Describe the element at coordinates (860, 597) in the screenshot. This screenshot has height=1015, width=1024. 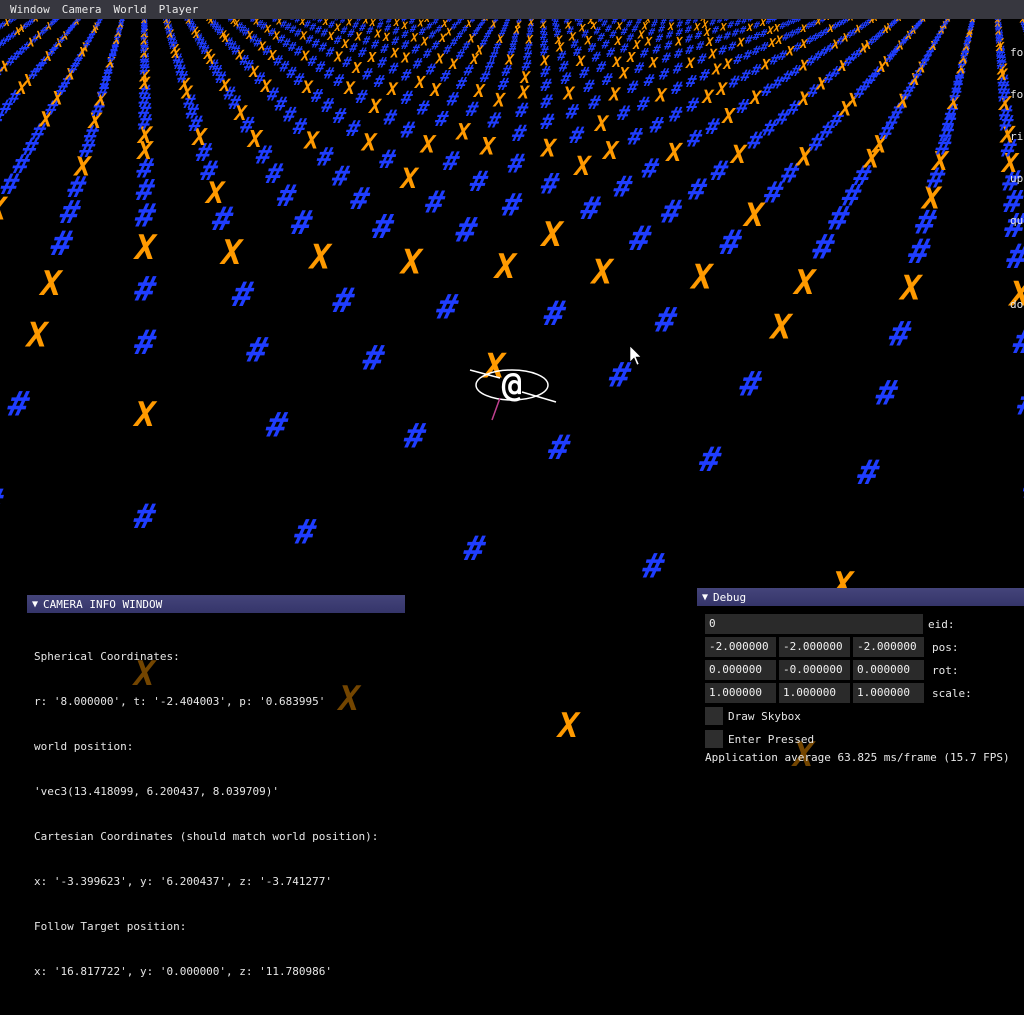
I see `debug-window-titlebar: ▼ Debug` at that location.